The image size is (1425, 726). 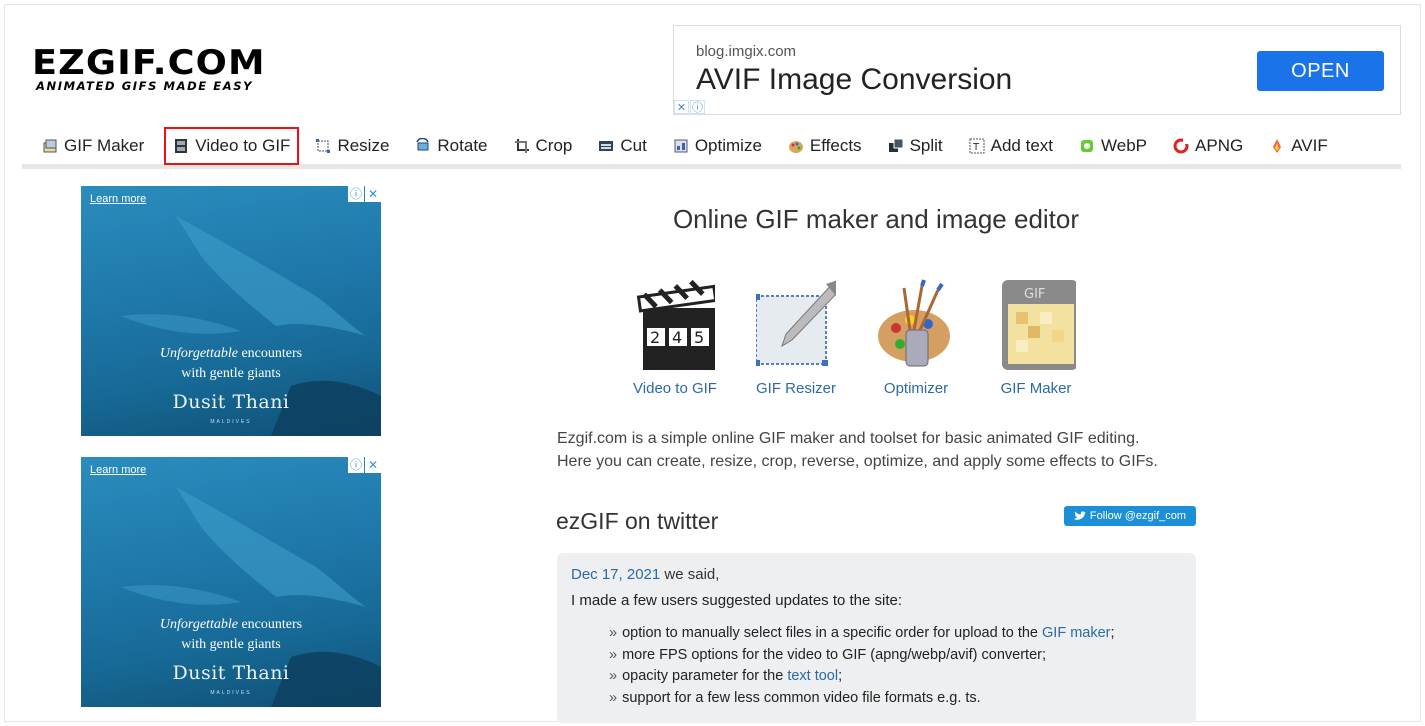 I want to click on webp-icon, so click(x=1087, y=146).